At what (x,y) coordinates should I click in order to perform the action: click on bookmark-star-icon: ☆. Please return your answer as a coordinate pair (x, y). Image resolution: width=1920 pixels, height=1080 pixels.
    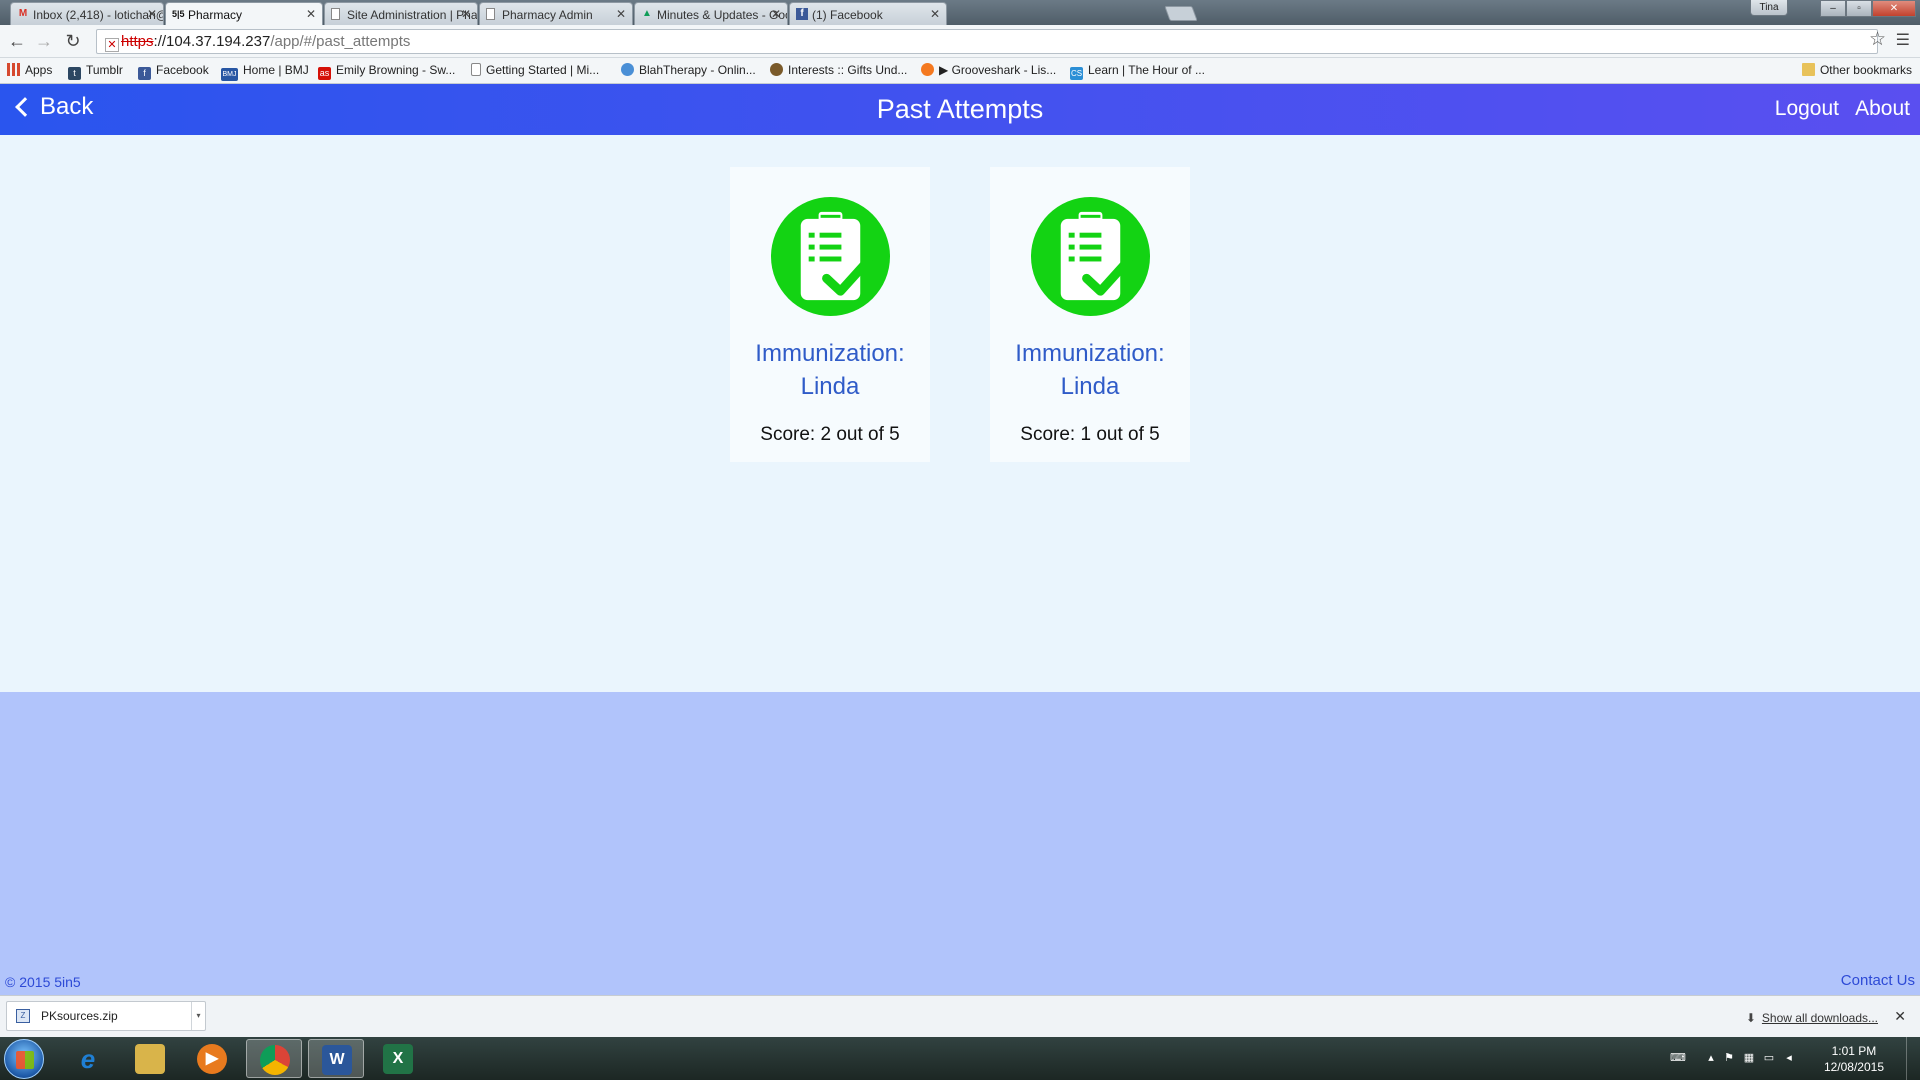
    Looking at the image, I should click on (1877, 39).